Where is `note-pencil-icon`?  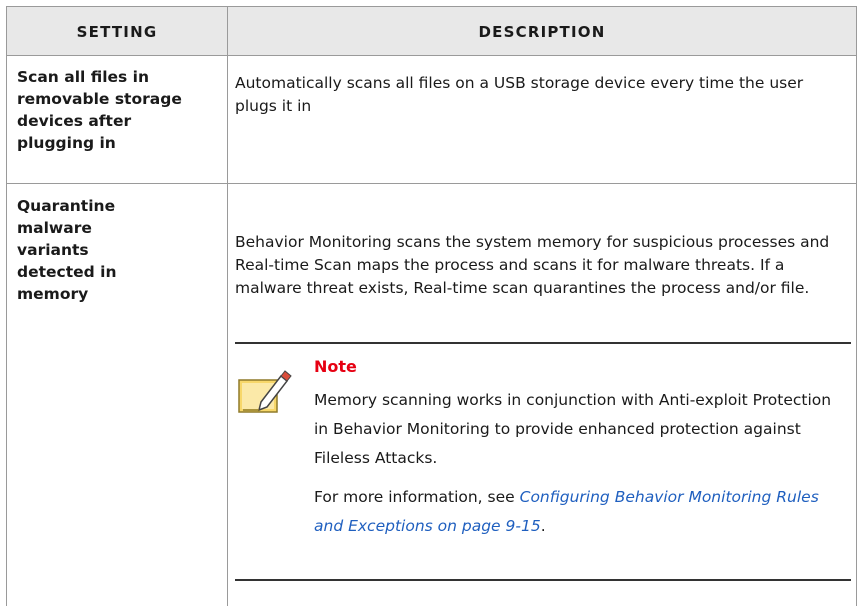 note-pencil-icon is located at coordinates (265, 391).